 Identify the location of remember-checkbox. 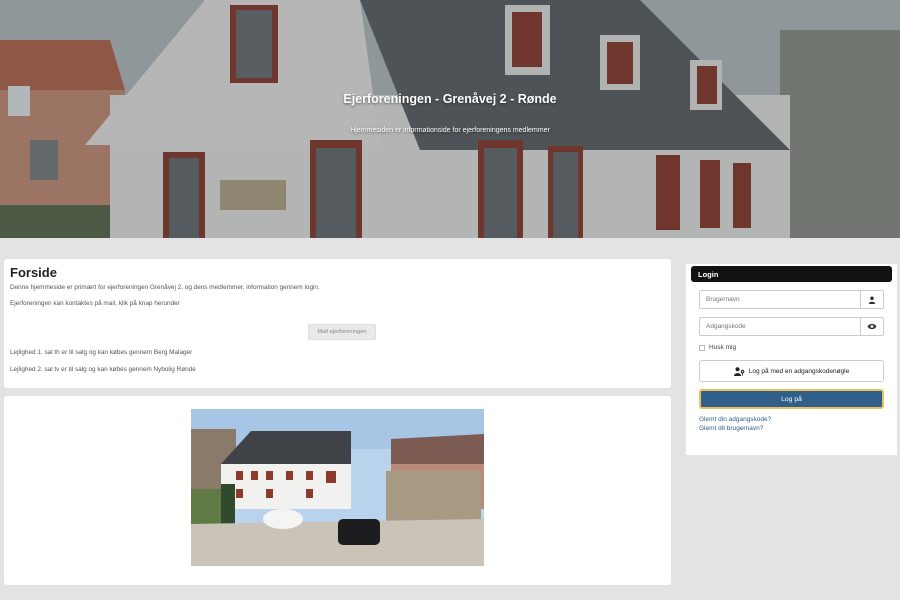
(702, 347).